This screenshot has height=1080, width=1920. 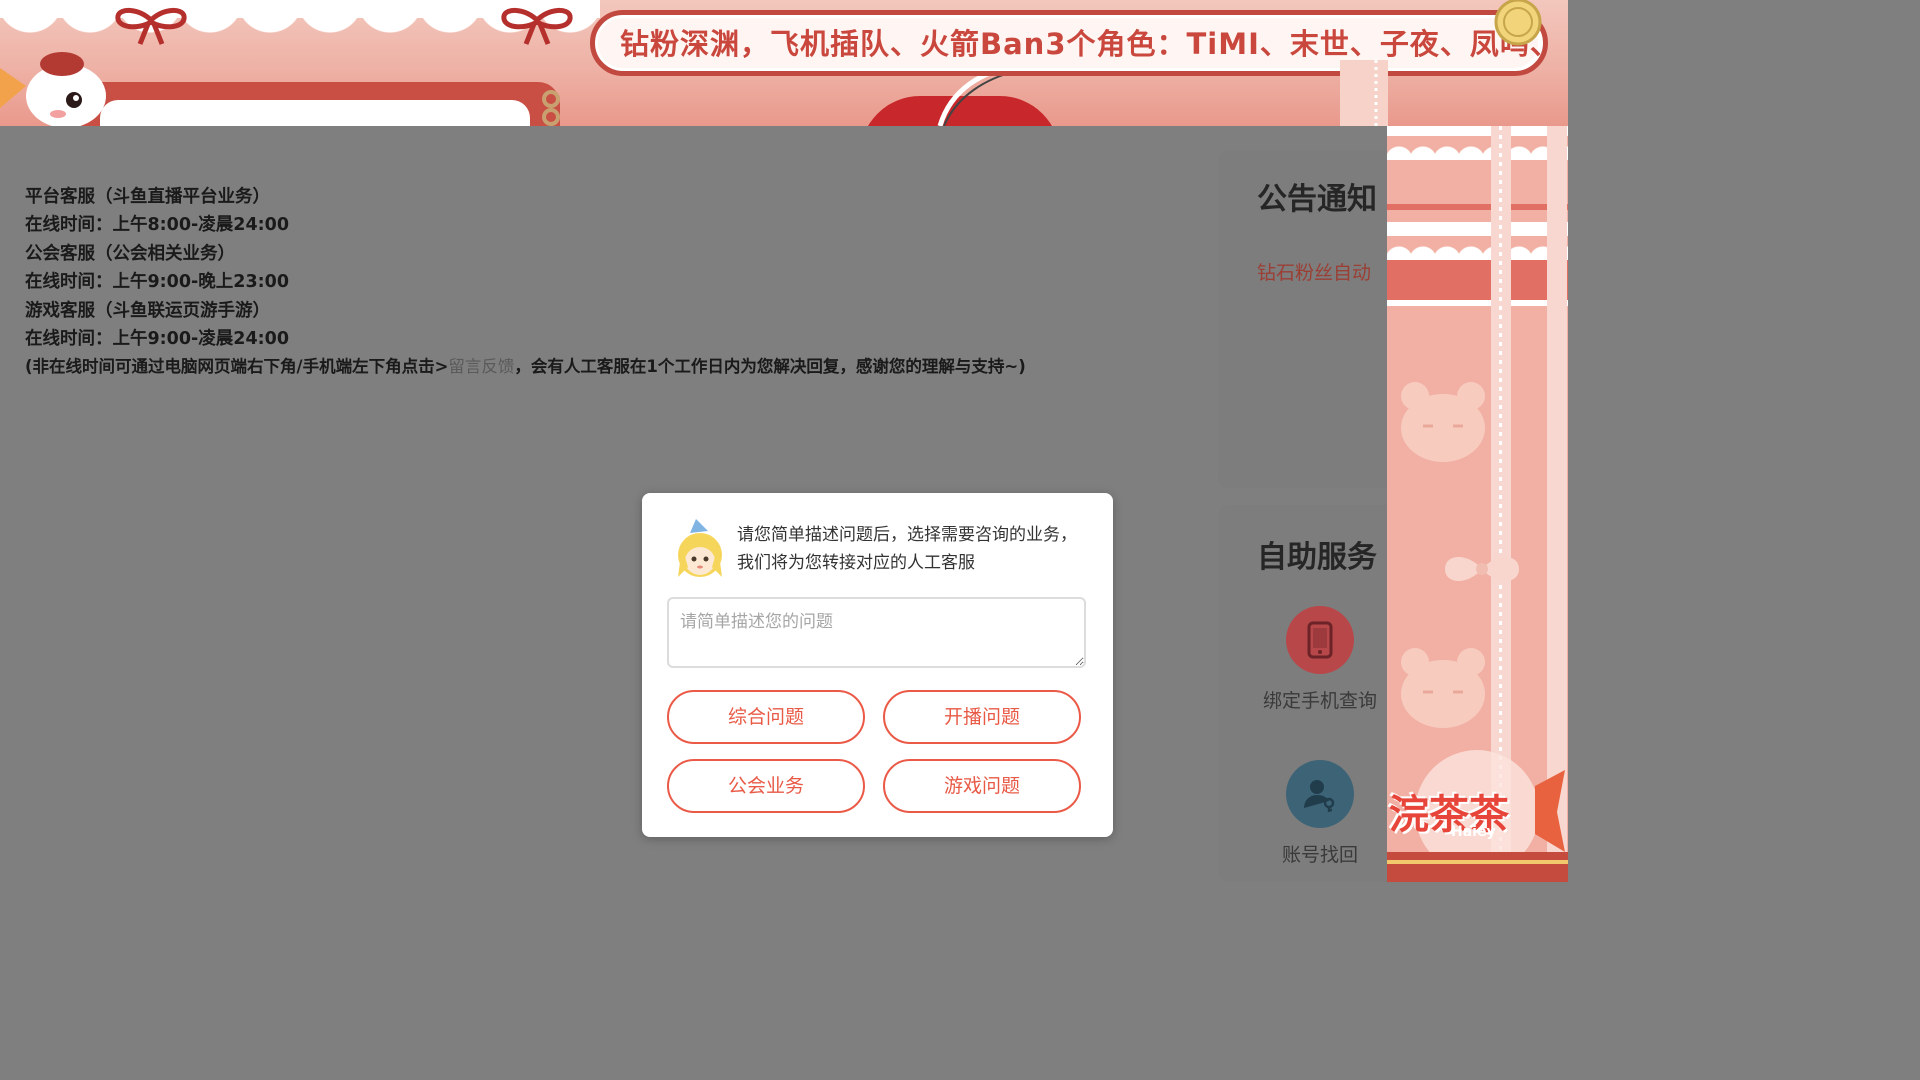 I want to click on game-issue-button: 游戏问题, so click(x=982, y=786).